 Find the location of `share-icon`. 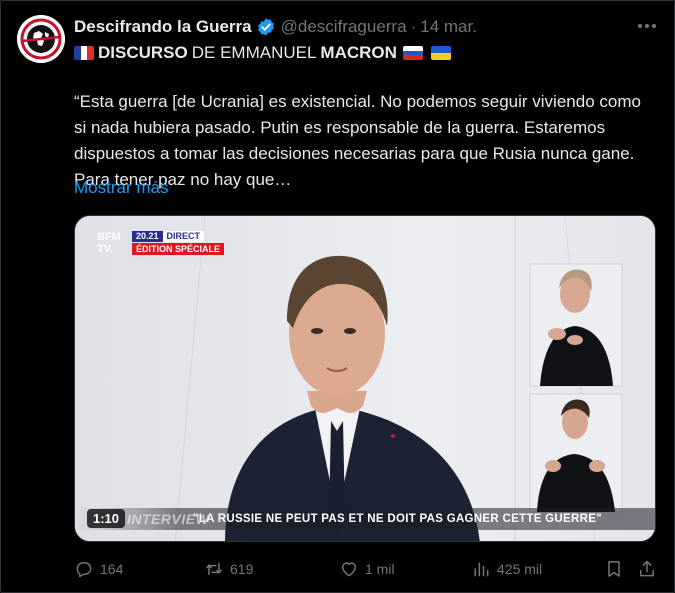

share-icon is located at coordinates (647, 568).